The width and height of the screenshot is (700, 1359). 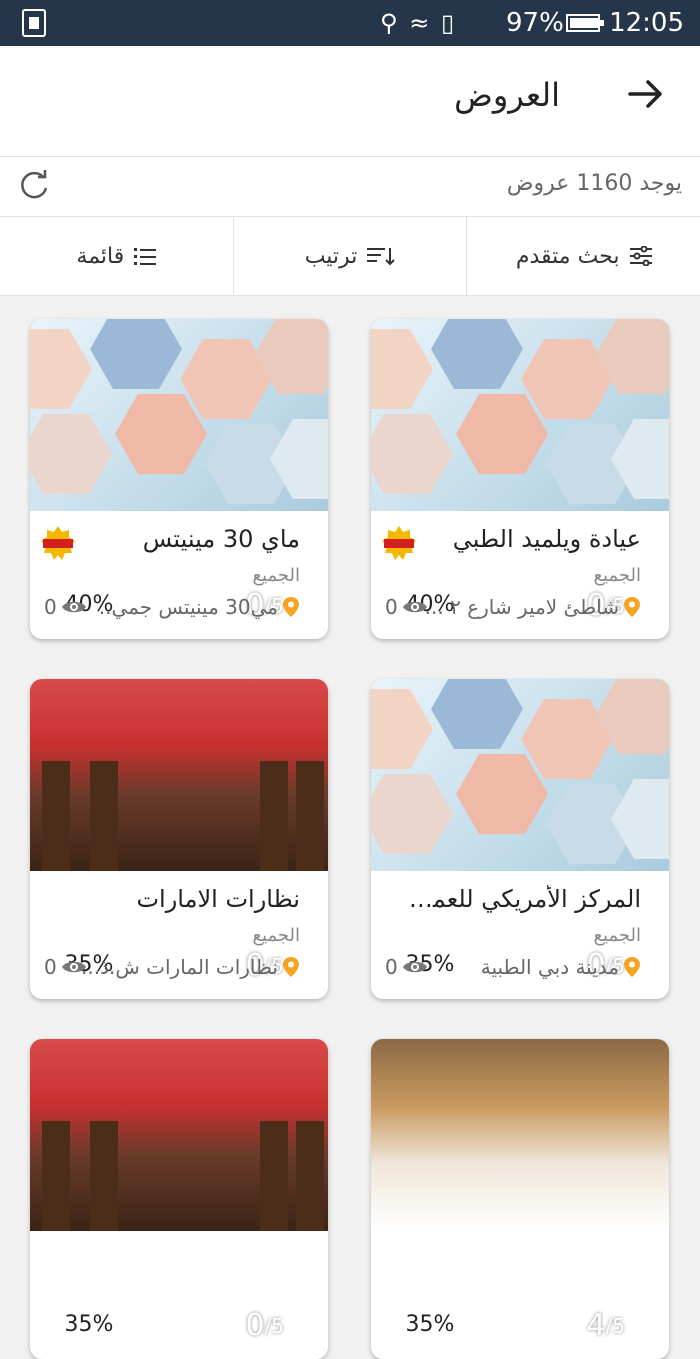 What do you see at coordinates (350, 101) in the screenshot?
I see `app-bar: العروض` at bounding box center [350, 101].